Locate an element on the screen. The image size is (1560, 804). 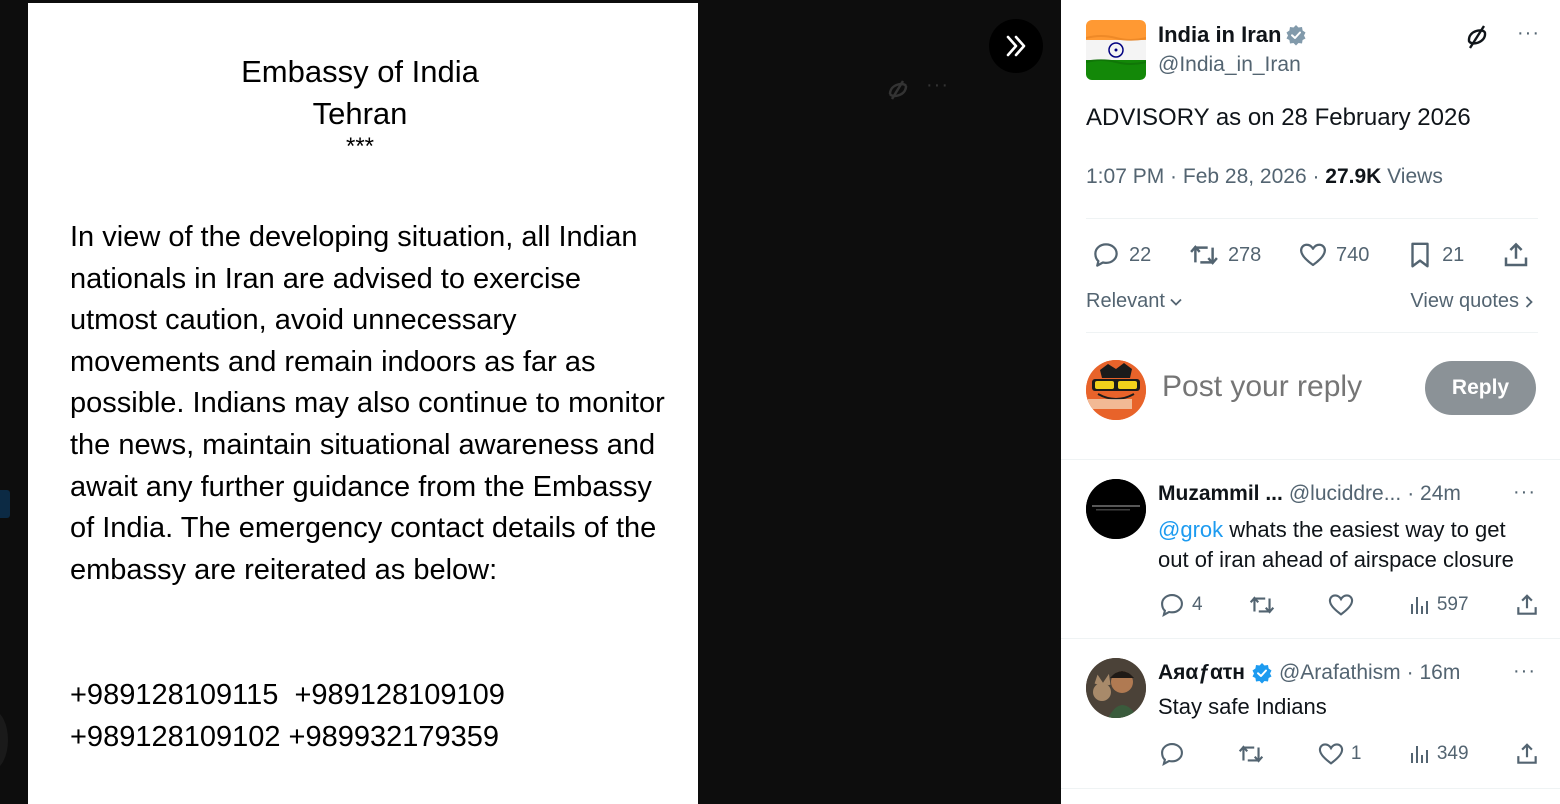
tweet-header: India in Iran @India_in_Iran ··· is located at coordinates (1313, 50).